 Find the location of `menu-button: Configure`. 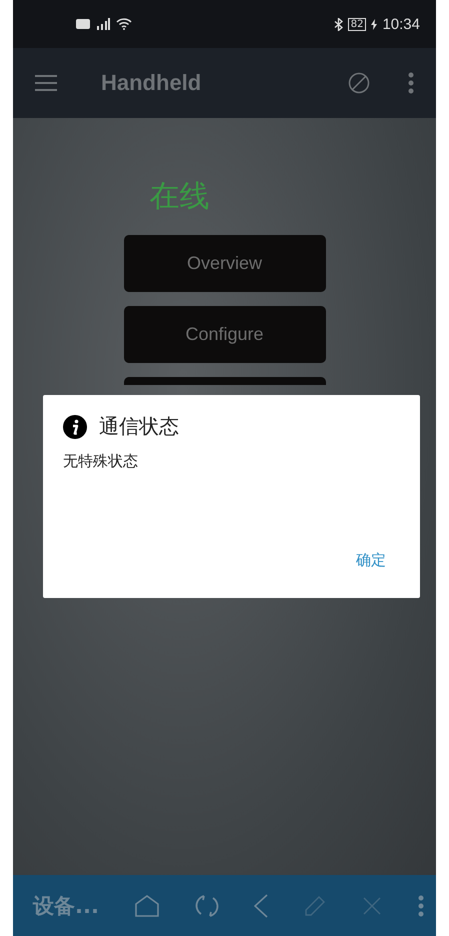

menu-button: Configure is located at coordinates (225, 334).